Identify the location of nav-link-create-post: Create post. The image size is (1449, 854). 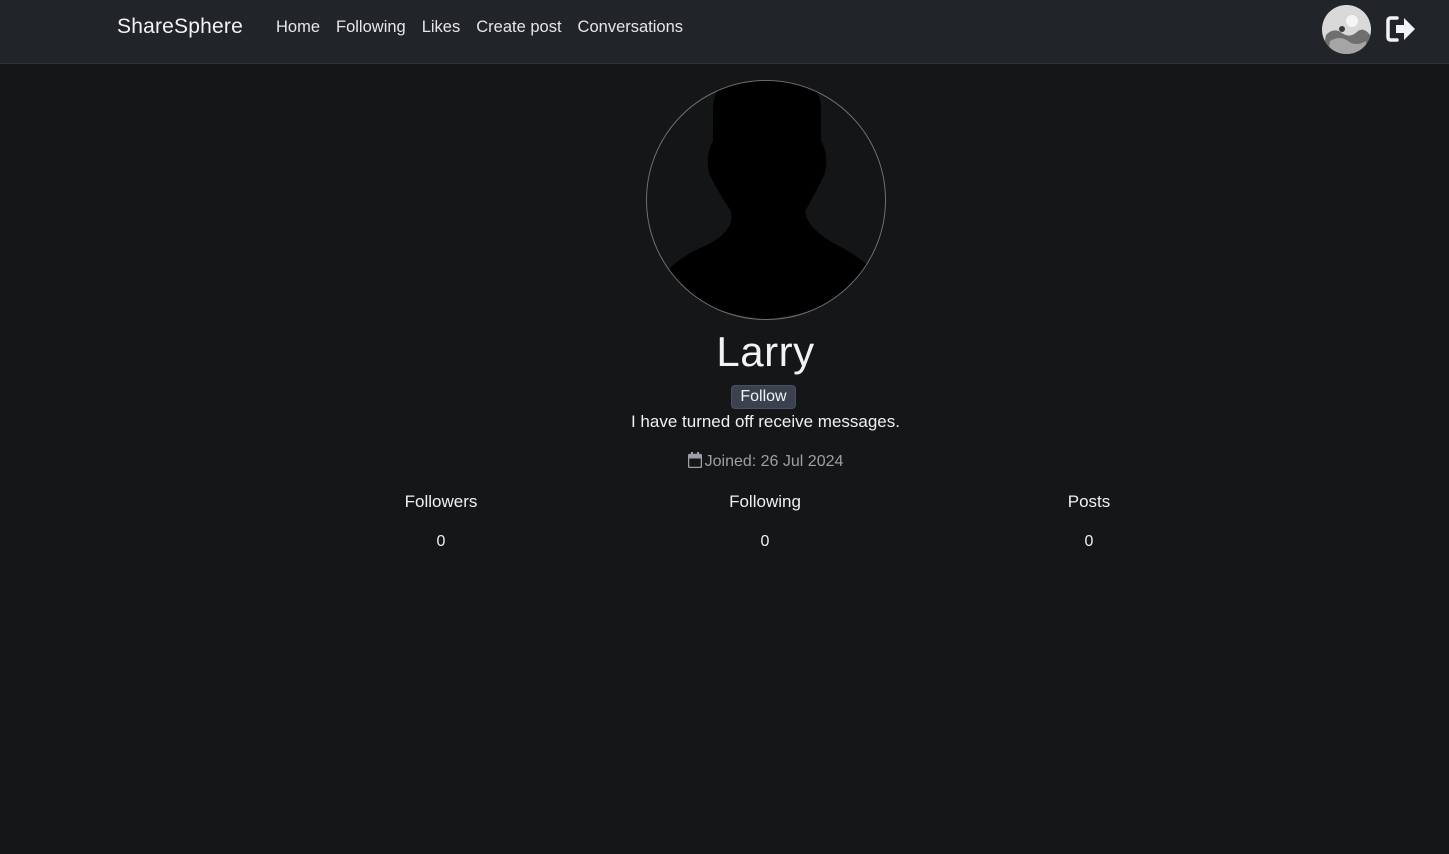
(518, 27).